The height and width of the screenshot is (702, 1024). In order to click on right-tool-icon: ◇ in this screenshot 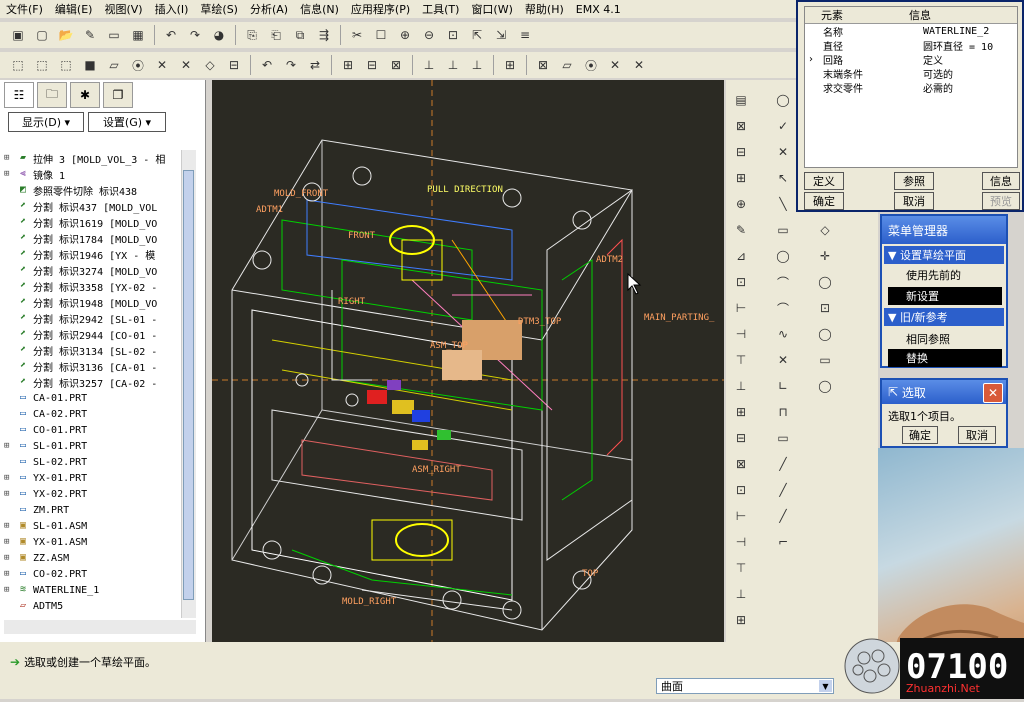, I will do `click(825, 230)`.